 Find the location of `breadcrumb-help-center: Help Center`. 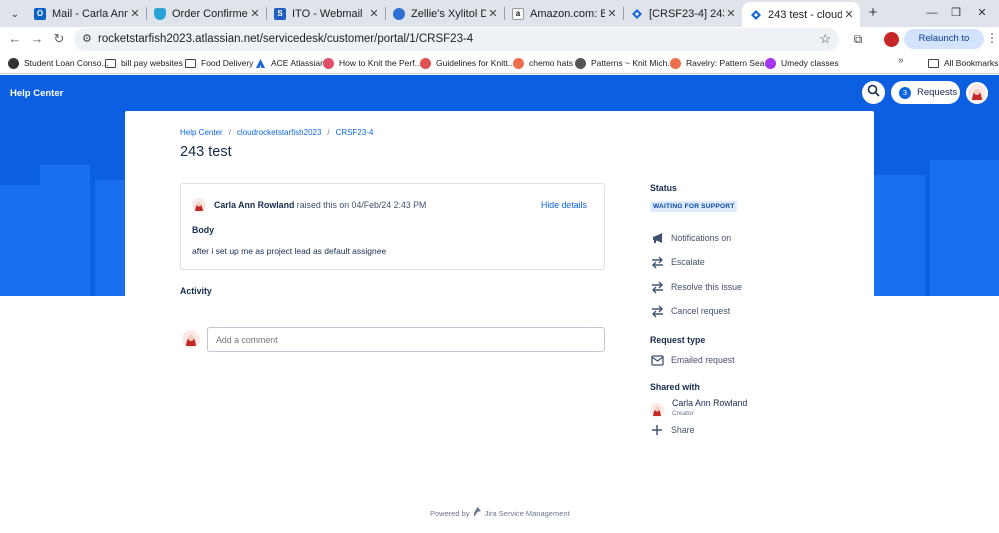

breadcrumb-help-center: Help Center is located at coordinates (201, 132).